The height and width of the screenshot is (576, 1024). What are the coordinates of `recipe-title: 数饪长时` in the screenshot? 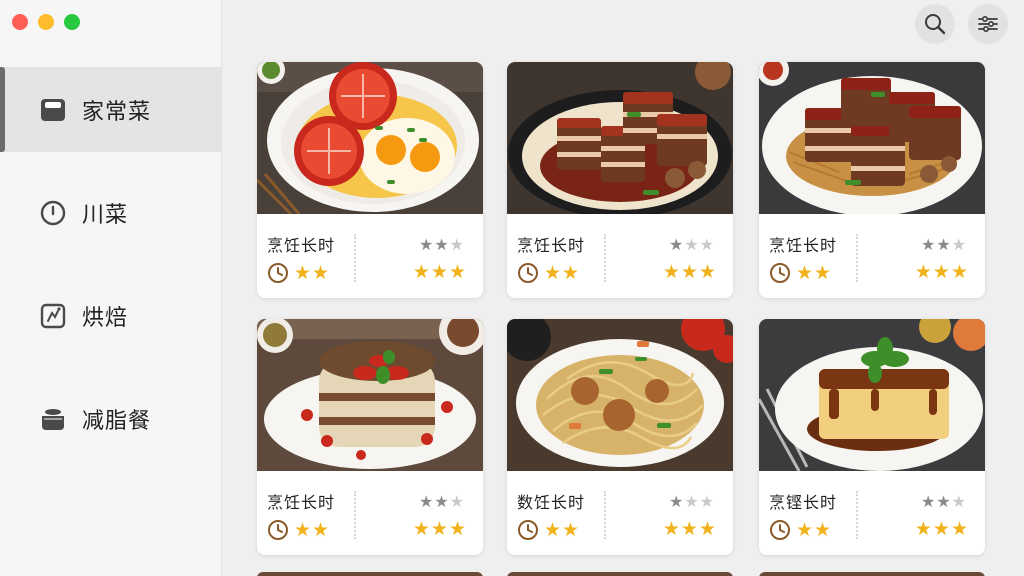 It's located at (551, 502).